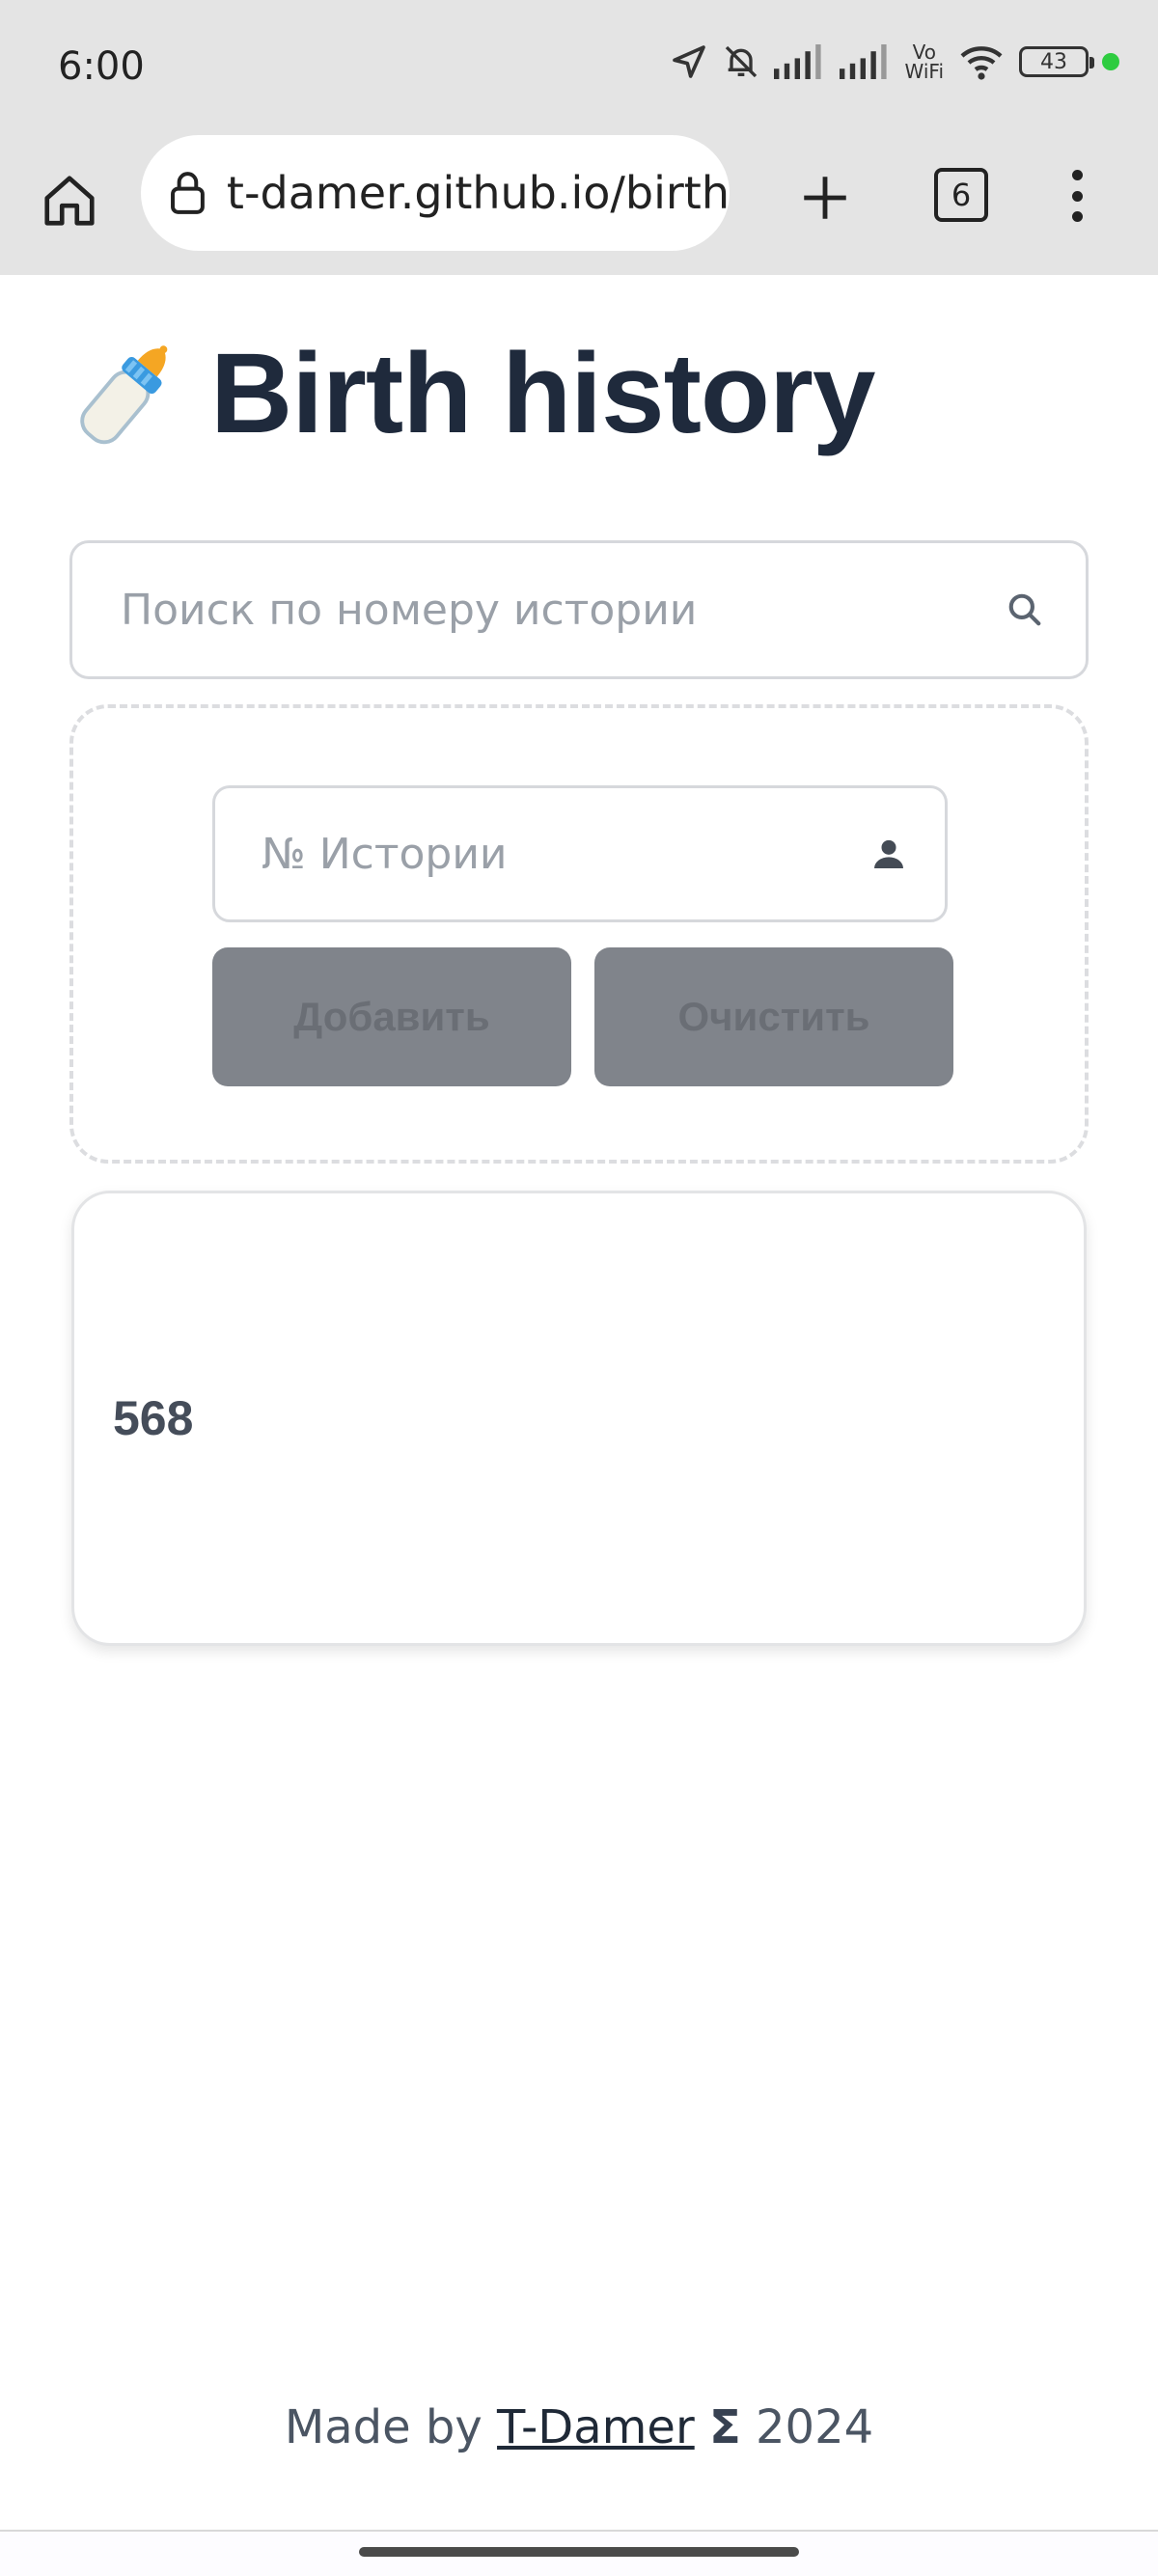 This screenshot has width=1158, height=2576. I want to click on page-title: Birth history, so click(469, 394).